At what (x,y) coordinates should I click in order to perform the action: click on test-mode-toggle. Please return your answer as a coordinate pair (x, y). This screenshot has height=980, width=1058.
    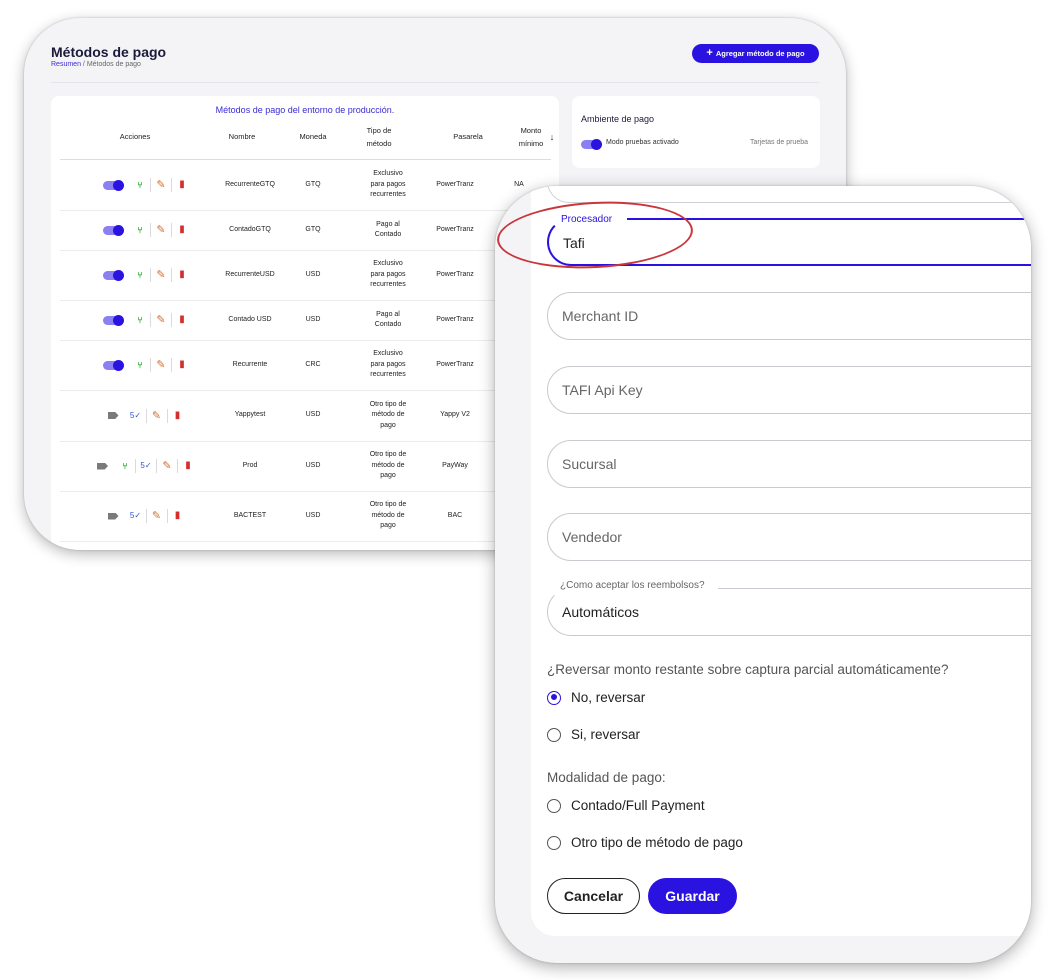
    Looking at the image, I should click on (591, 144).